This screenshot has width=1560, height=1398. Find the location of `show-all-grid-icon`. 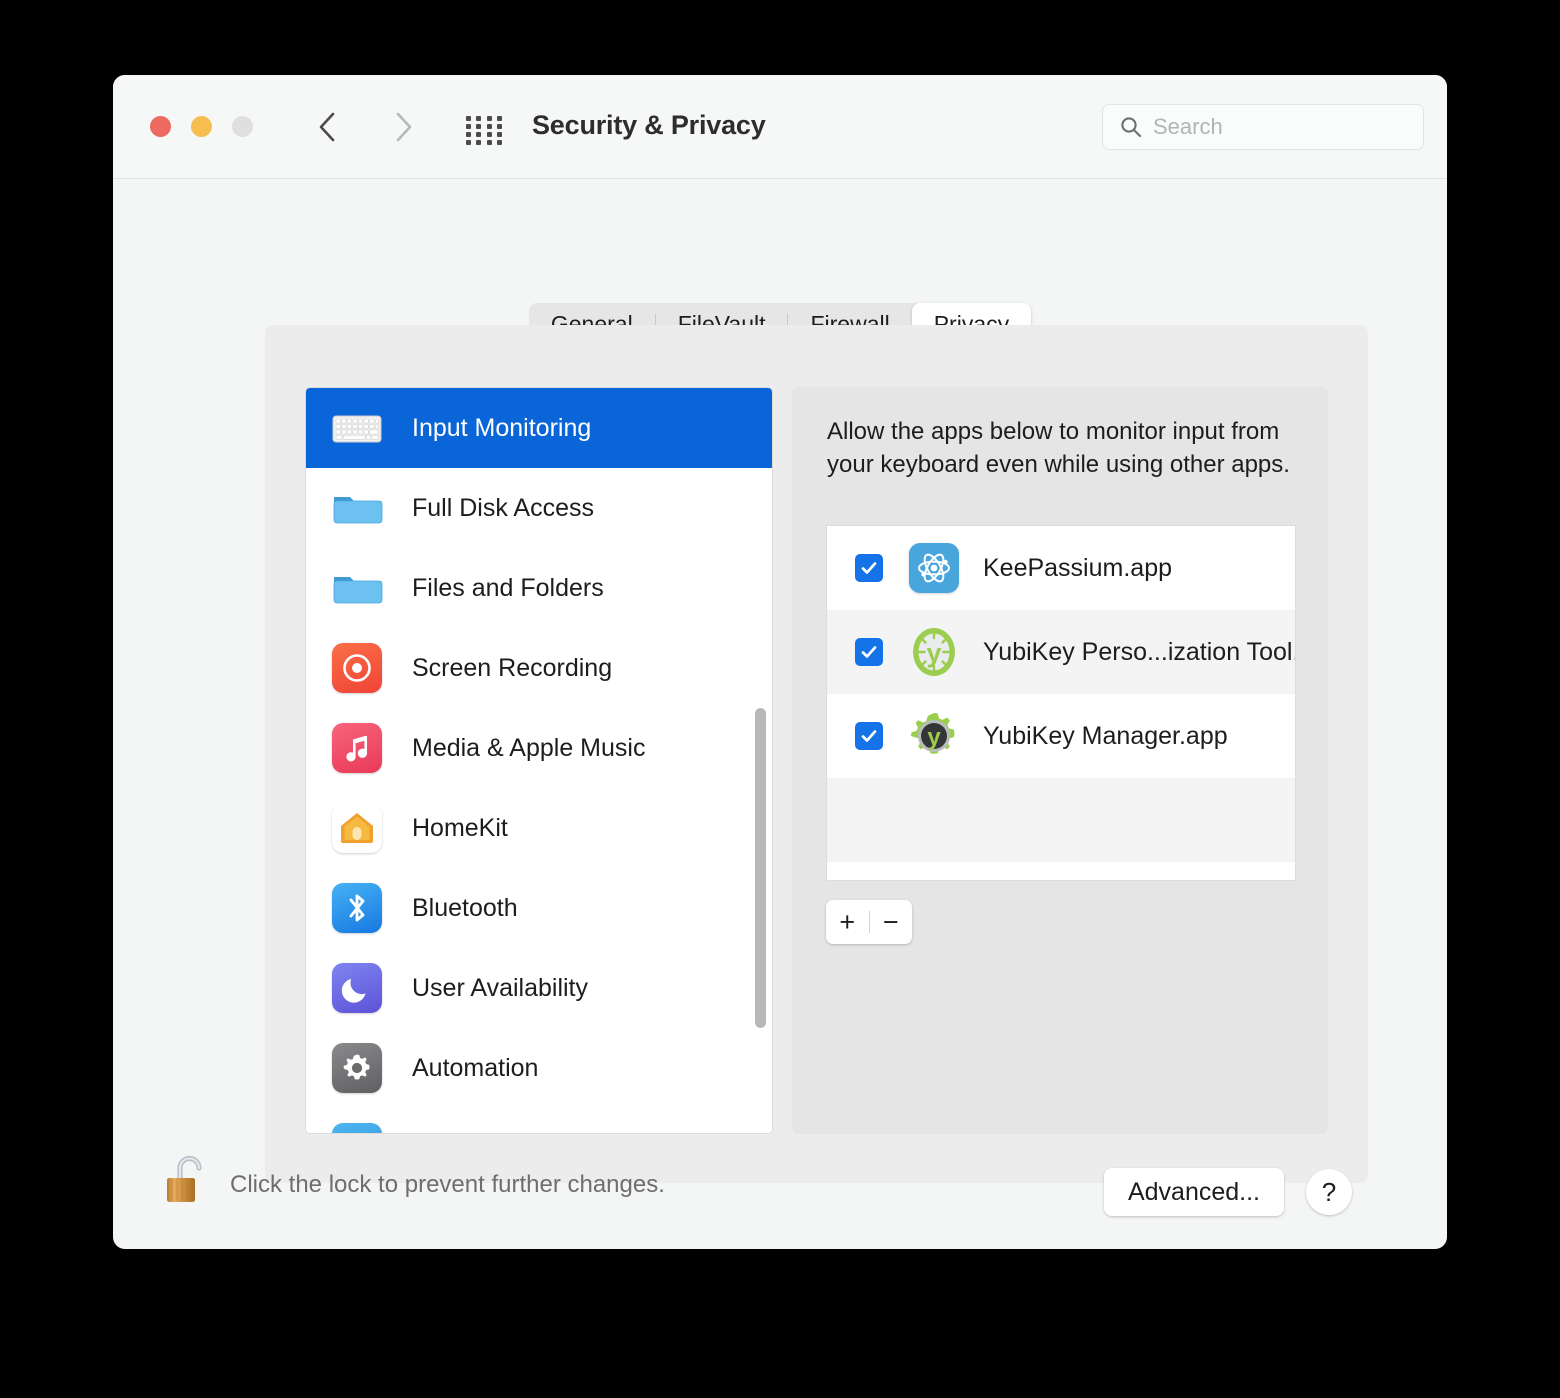

show-all-grid-icon is located at coordinates (485, 130).